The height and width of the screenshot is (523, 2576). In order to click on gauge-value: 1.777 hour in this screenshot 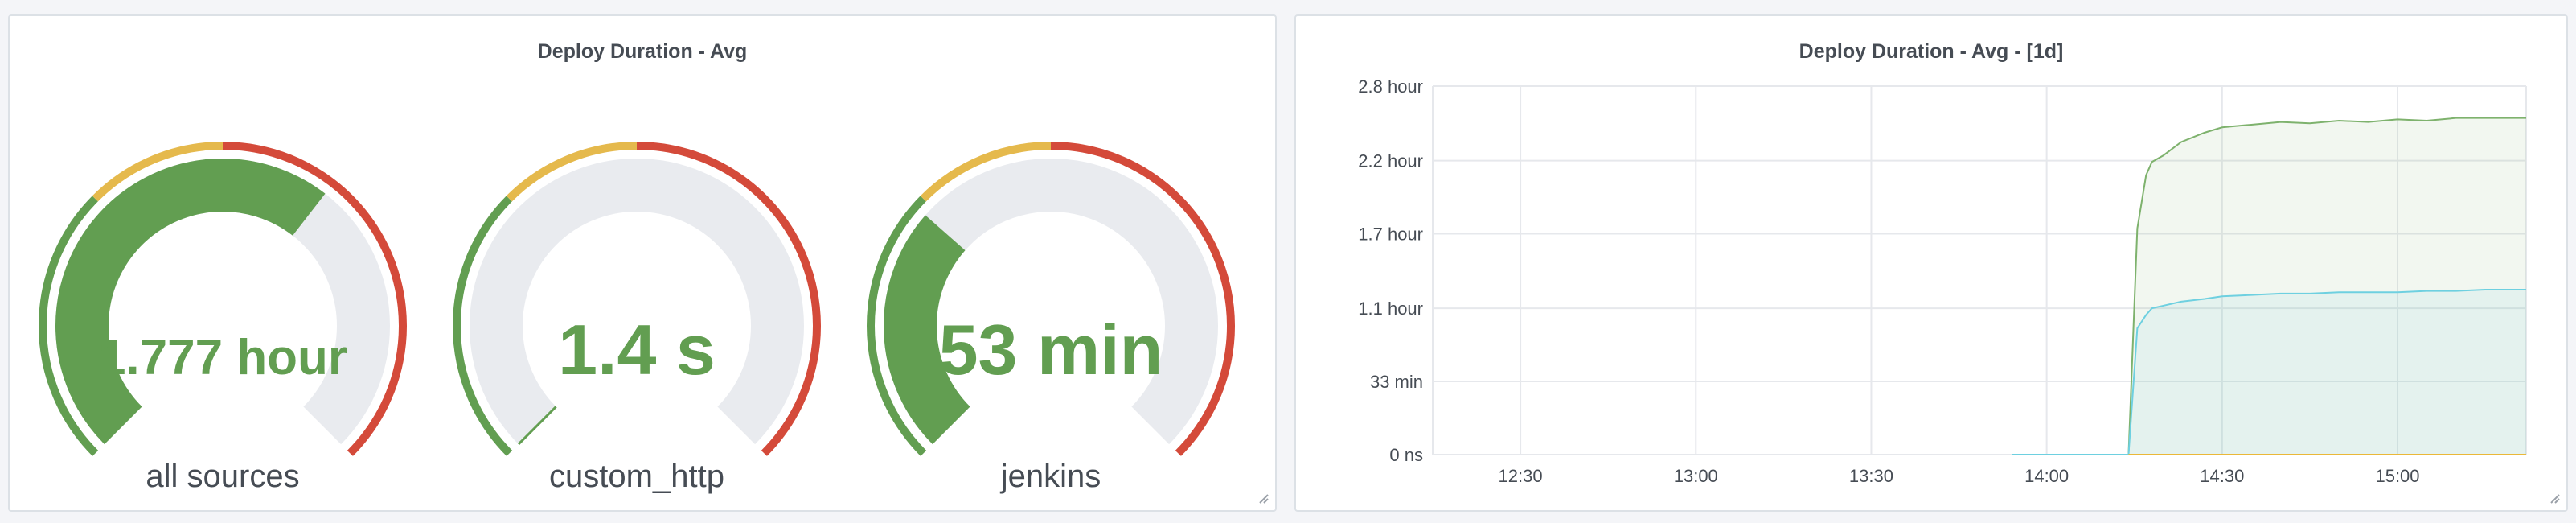, I will do `click(222, 357)`.